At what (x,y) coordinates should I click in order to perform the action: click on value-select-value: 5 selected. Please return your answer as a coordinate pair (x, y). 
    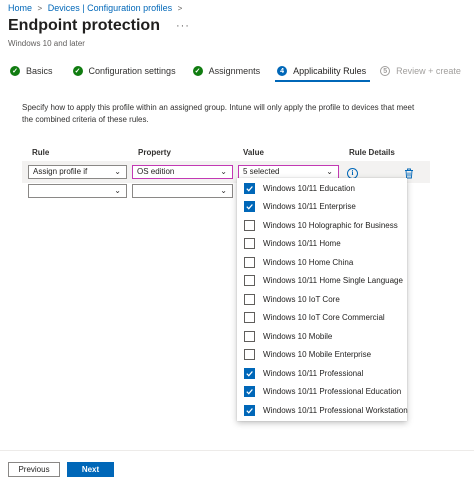
    Looking at the image, I should click on (261, 171).